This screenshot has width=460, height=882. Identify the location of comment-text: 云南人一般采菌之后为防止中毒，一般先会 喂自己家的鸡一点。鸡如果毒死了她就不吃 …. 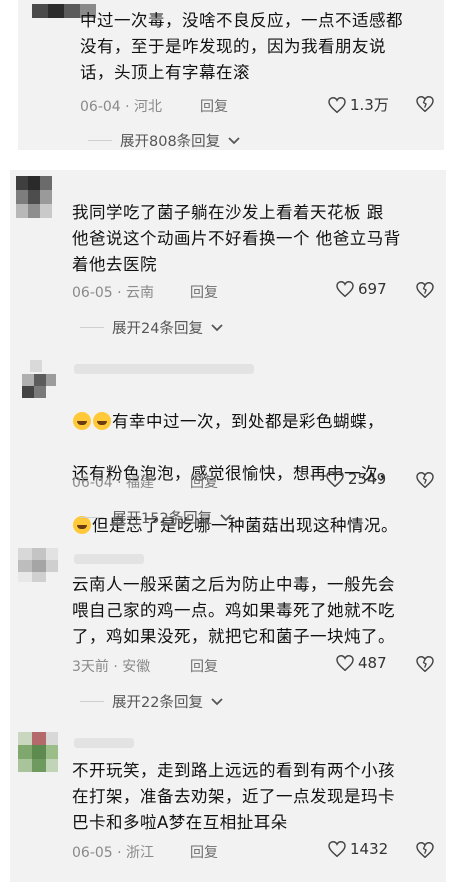
(233, 610).